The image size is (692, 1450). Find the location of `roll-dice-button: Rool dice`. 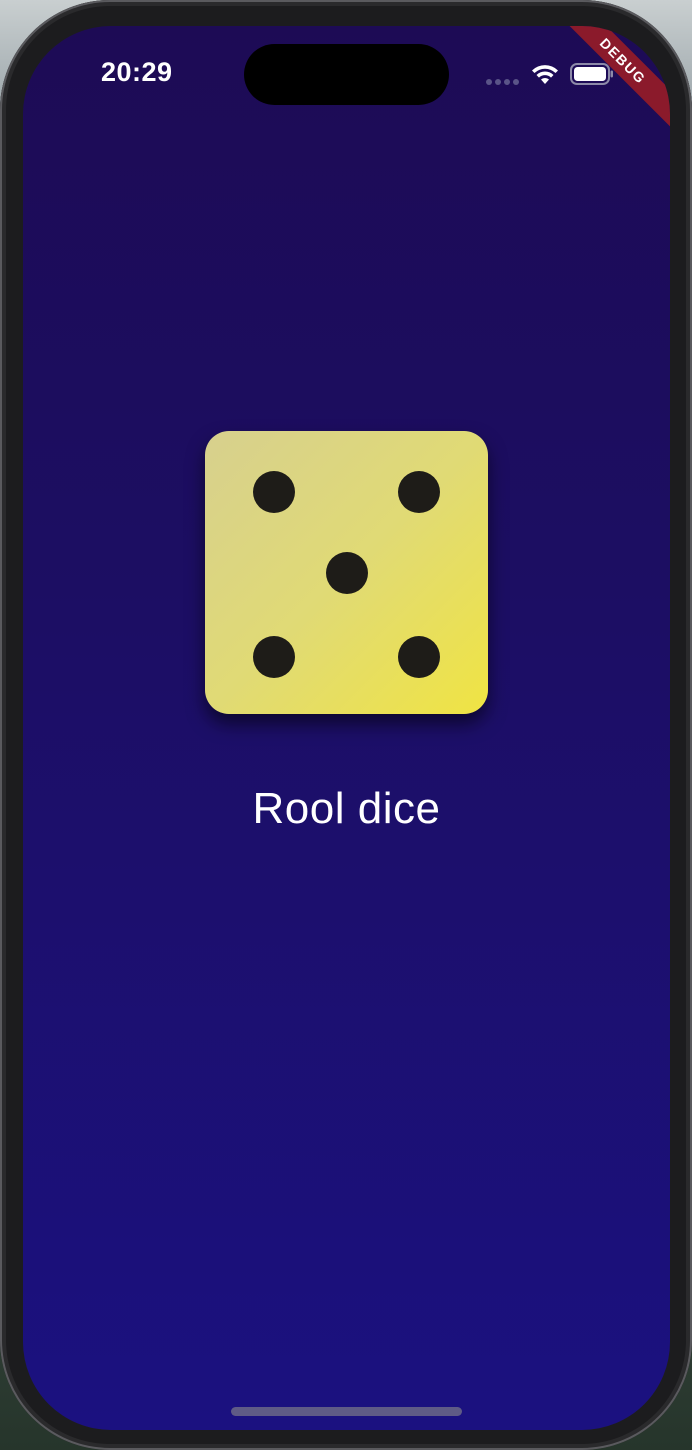

roll-dice-button: Rool dice is located at coordinates (346, 809).